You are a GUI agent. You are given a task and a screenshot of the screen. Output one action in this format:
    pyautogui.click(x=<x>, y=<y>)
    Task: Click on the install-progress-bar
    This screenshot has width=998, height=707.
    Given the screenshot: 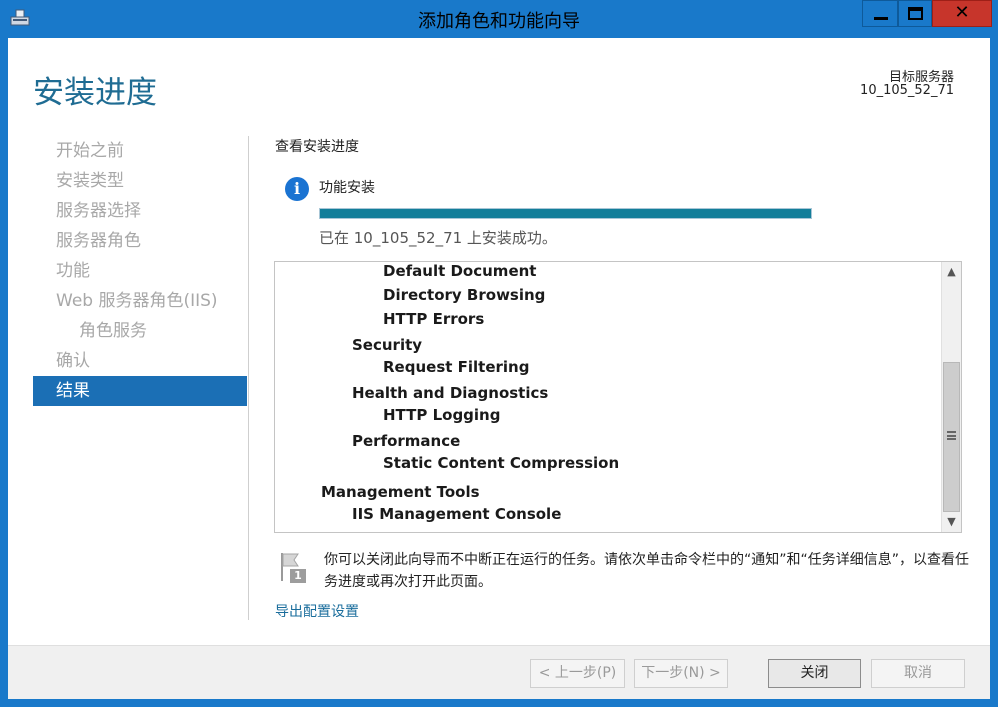 What is the action you would take?
    pyautogui.click(x=565, y=213)
    